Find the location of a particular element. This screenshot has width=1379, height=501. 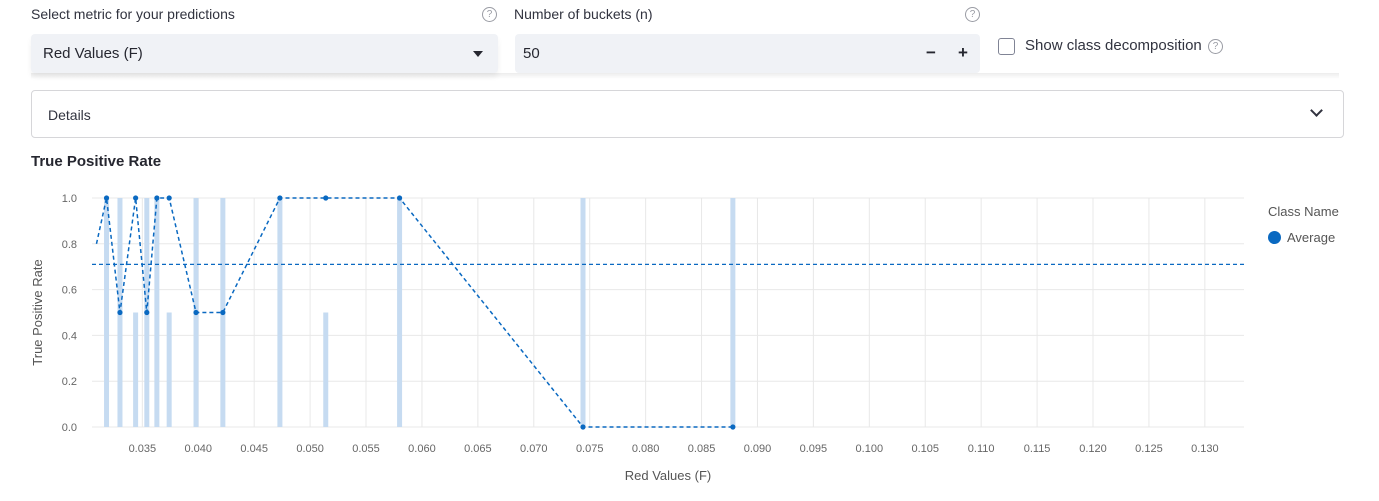

x-tick-label: 0.070 is located at coordinates (534, 449).